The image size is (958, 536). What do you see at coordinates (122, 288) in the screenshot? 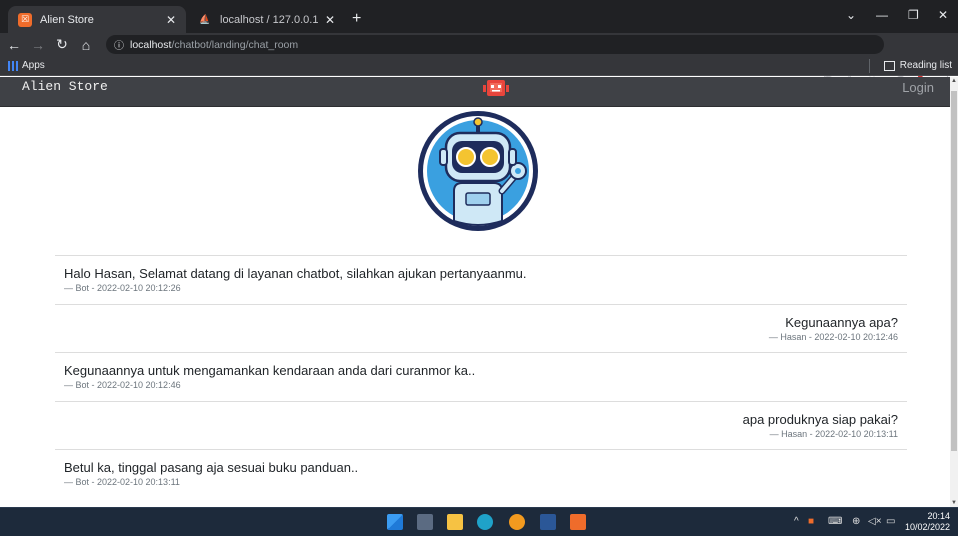
I see `message-meta: — Bot - 2022-02-10 20:12:26` at bounding box center [122, 288].